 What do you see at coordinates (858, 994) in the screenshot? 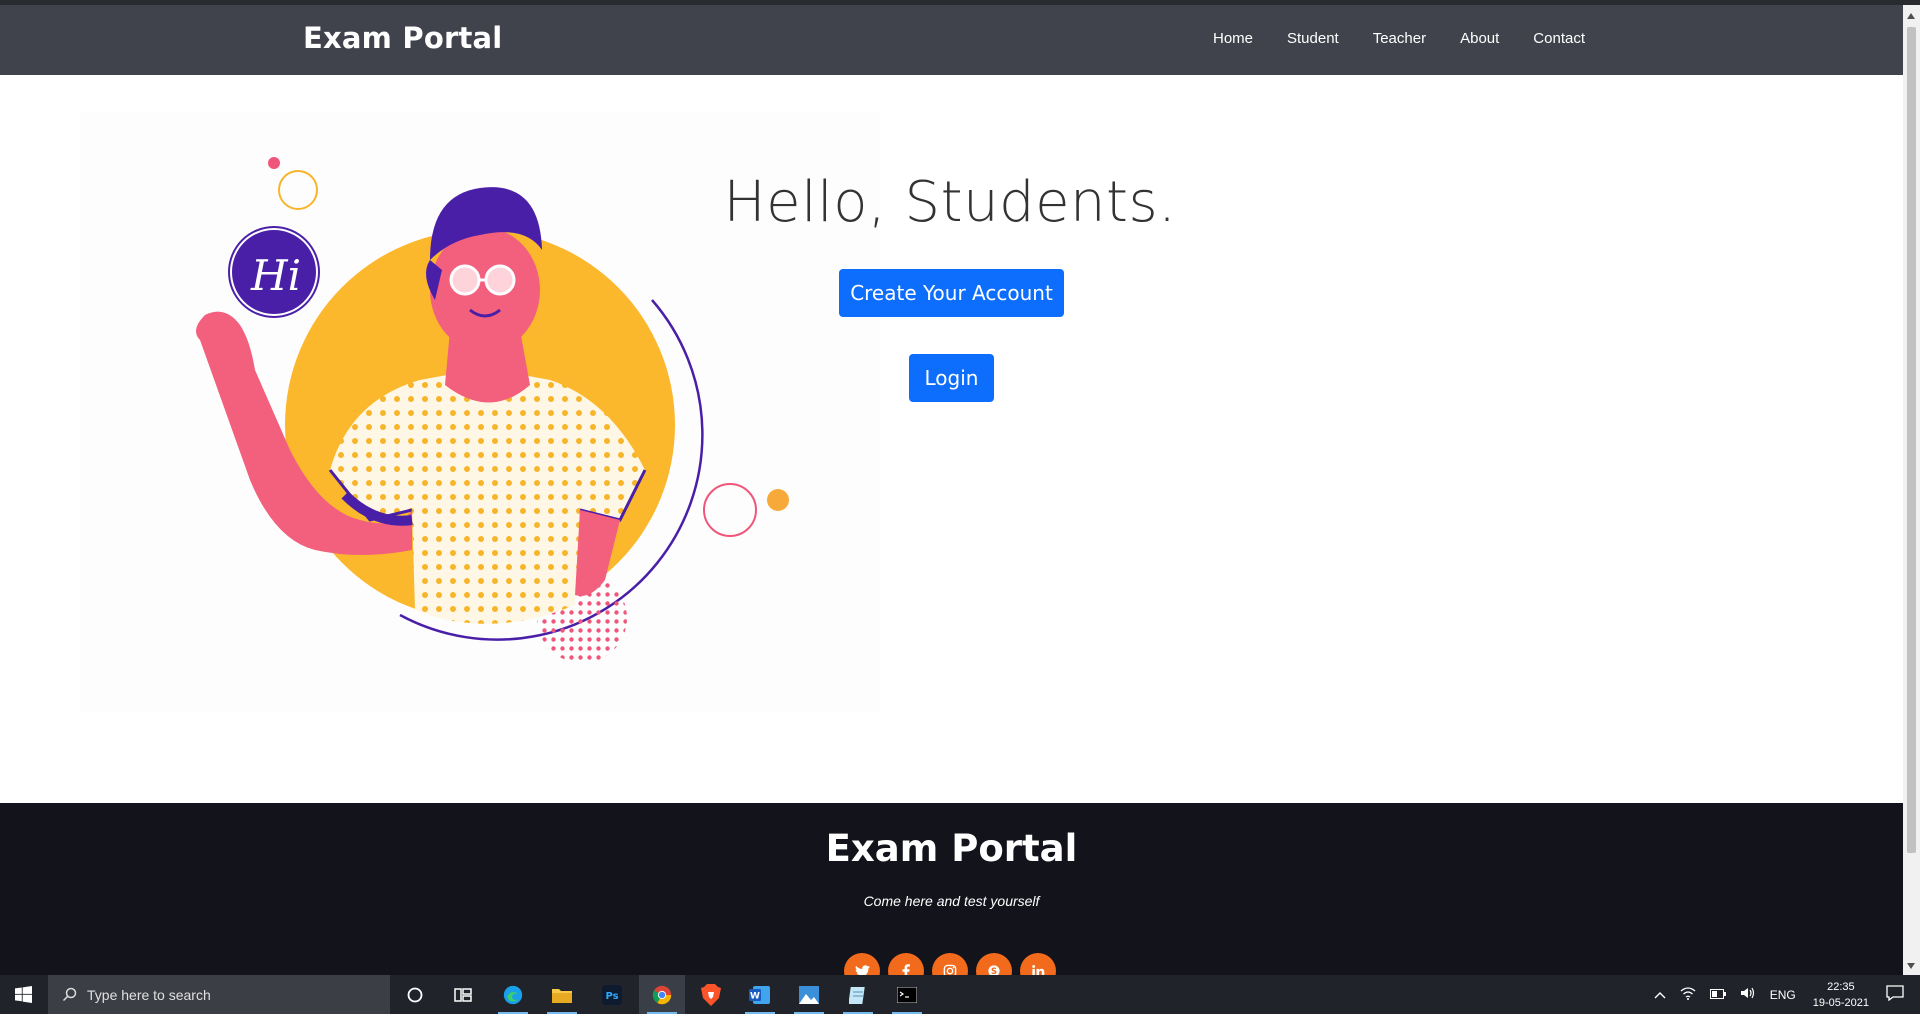
I see `notepad-icon` at bounding box center [858, 994].